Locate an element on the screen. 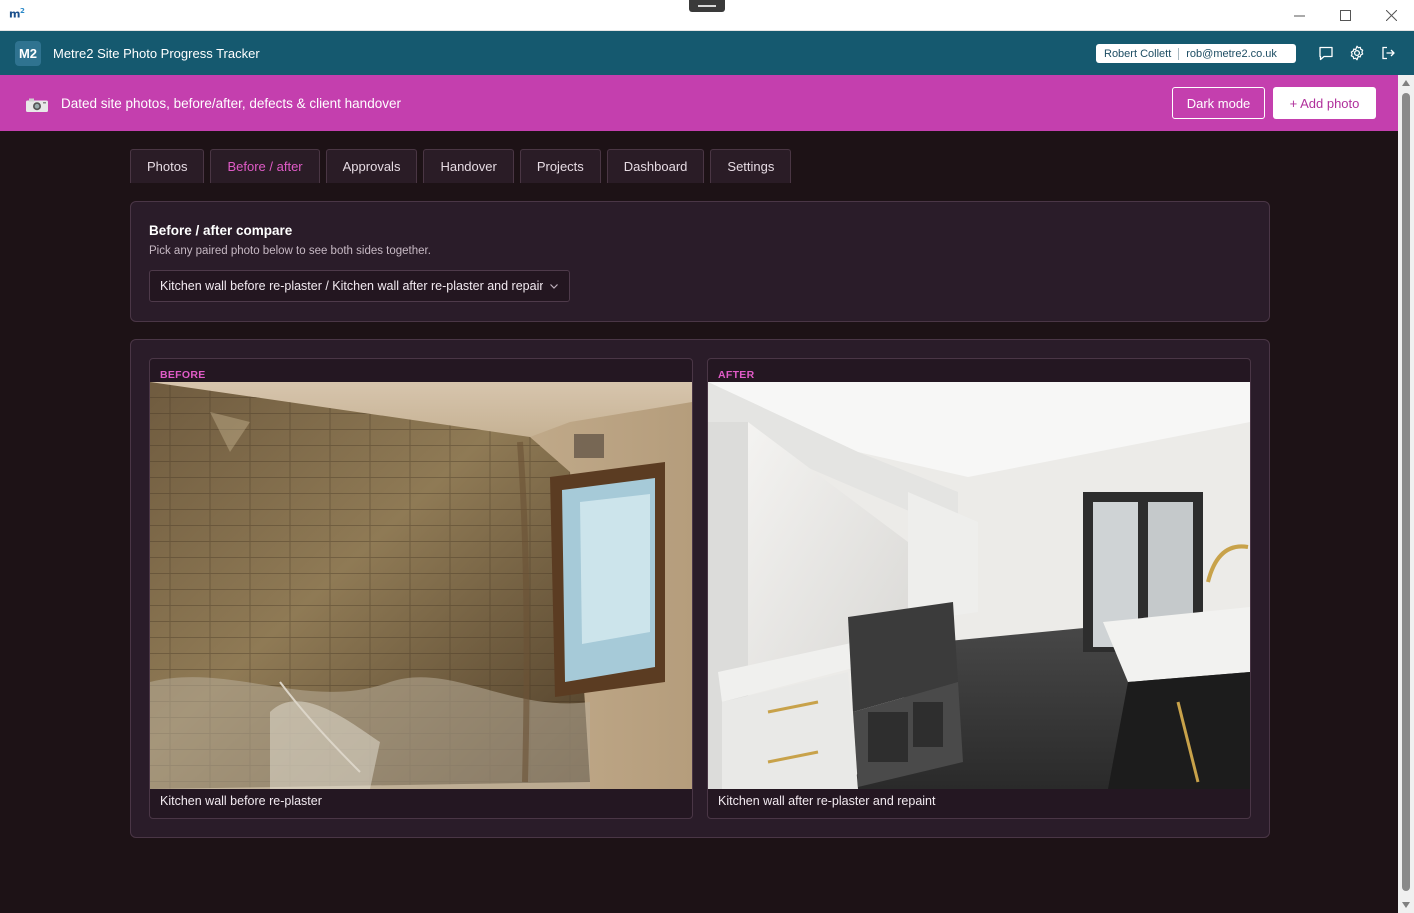  before-label: BEFORE is located at coordinates (183, 375).